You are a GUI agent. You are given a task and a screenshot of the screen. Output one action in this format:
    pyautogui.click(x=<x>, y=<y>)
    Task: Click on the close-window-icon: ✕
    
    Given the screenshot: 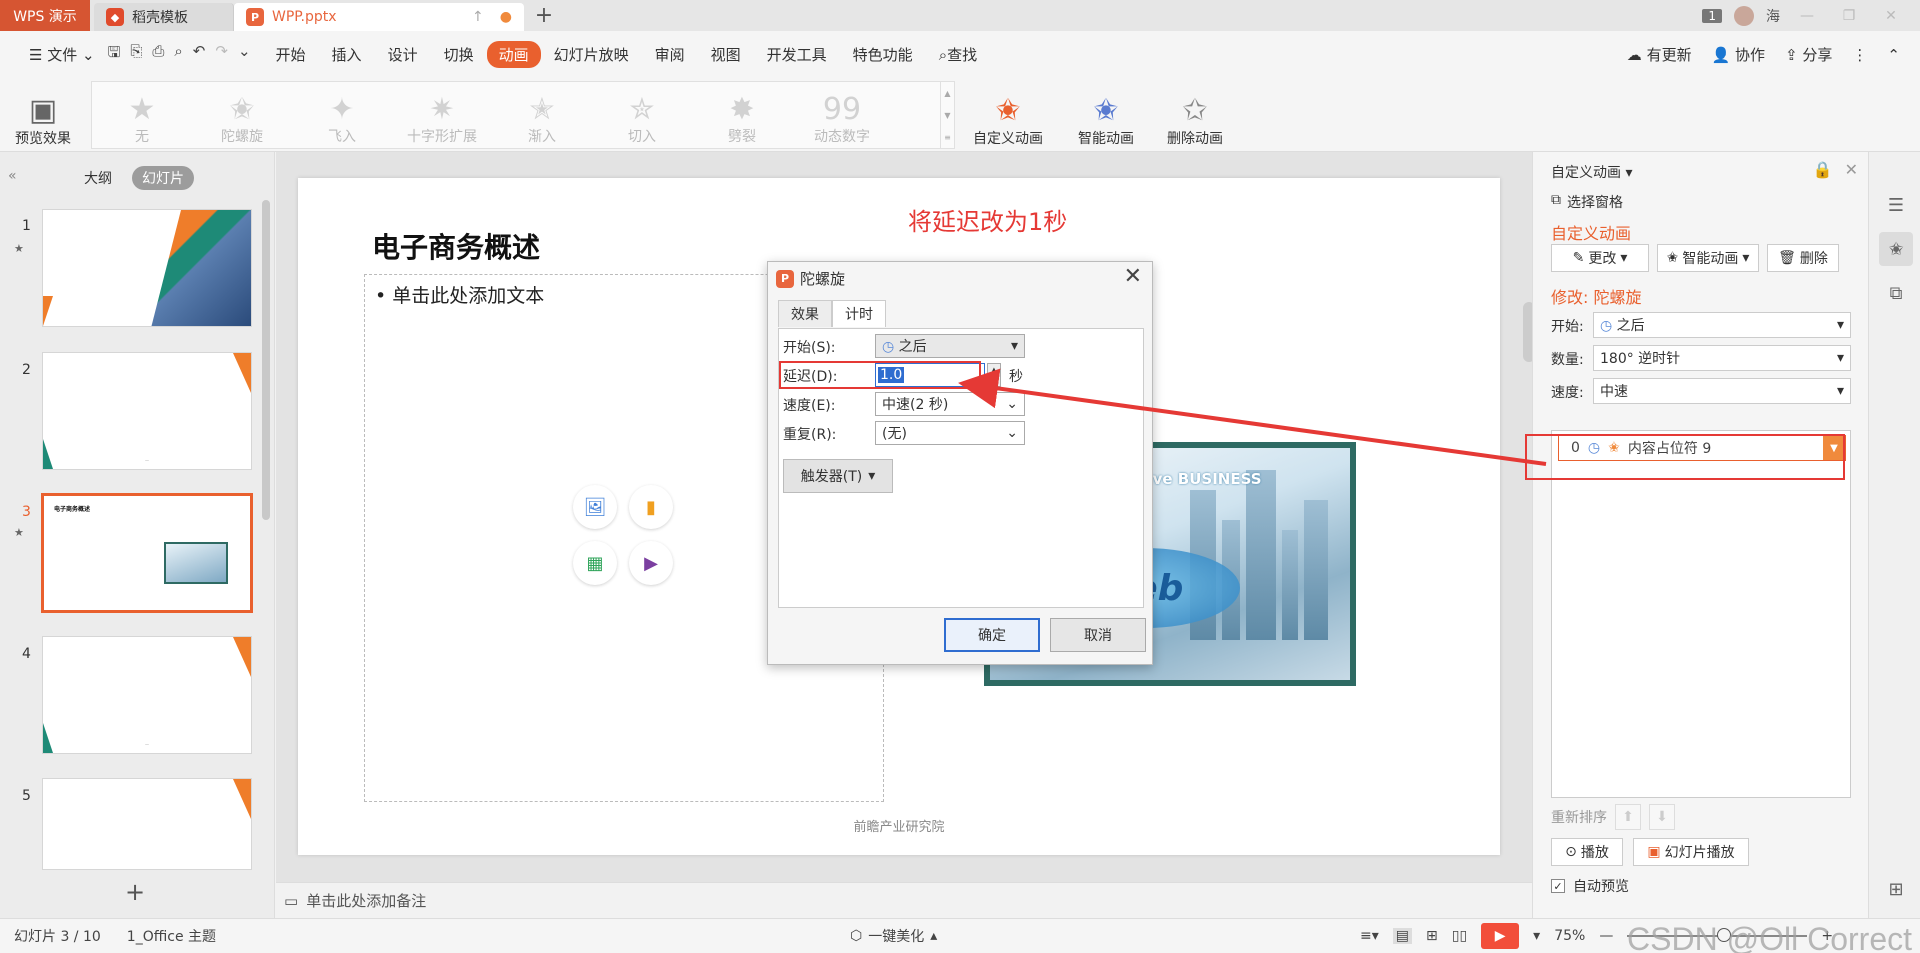 What is the action you would take?
    pyautogui.click(x=1891, y=16)
    